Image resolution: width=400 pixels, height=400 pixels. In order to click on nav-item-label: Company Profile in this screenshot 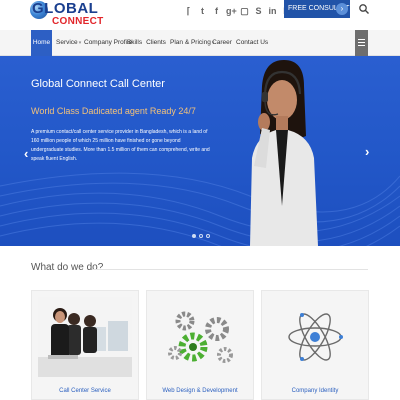, I will do `click(108, 42)`.